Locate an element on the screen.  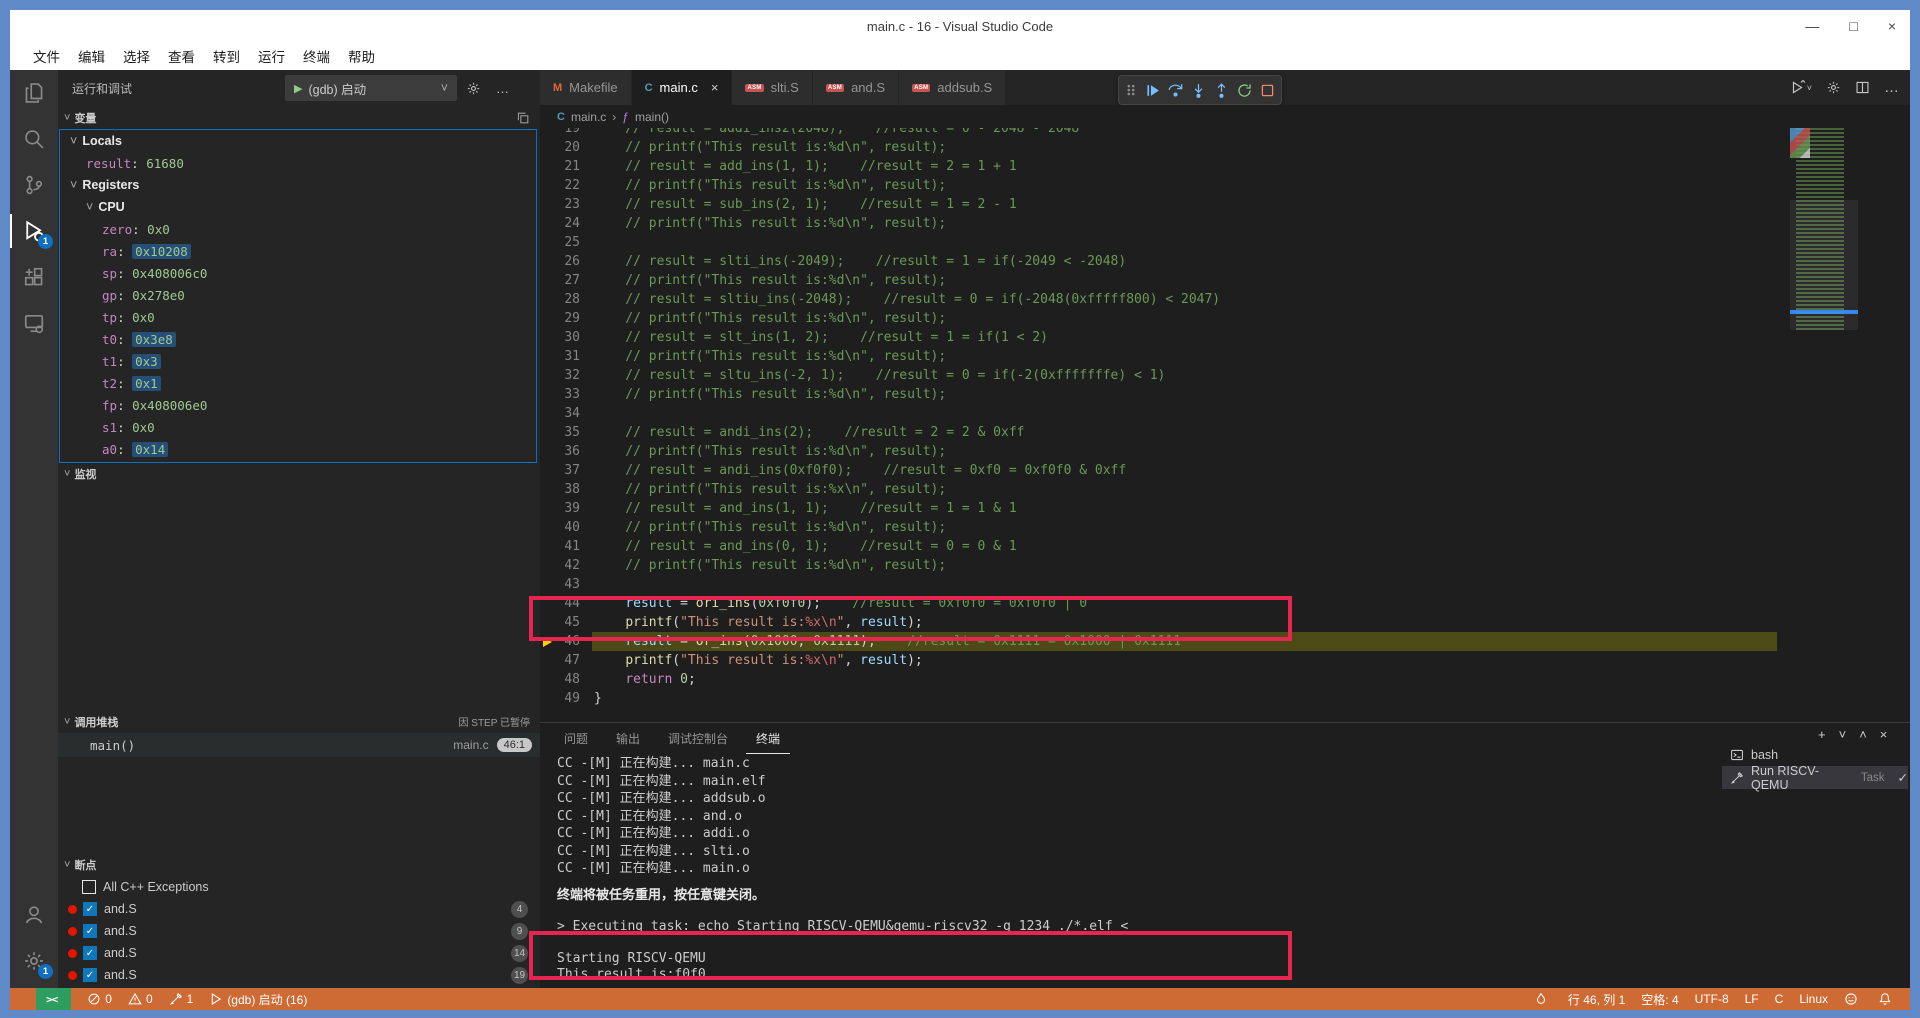
status-running-tasks: 1 is located at coordinates (181, 999).